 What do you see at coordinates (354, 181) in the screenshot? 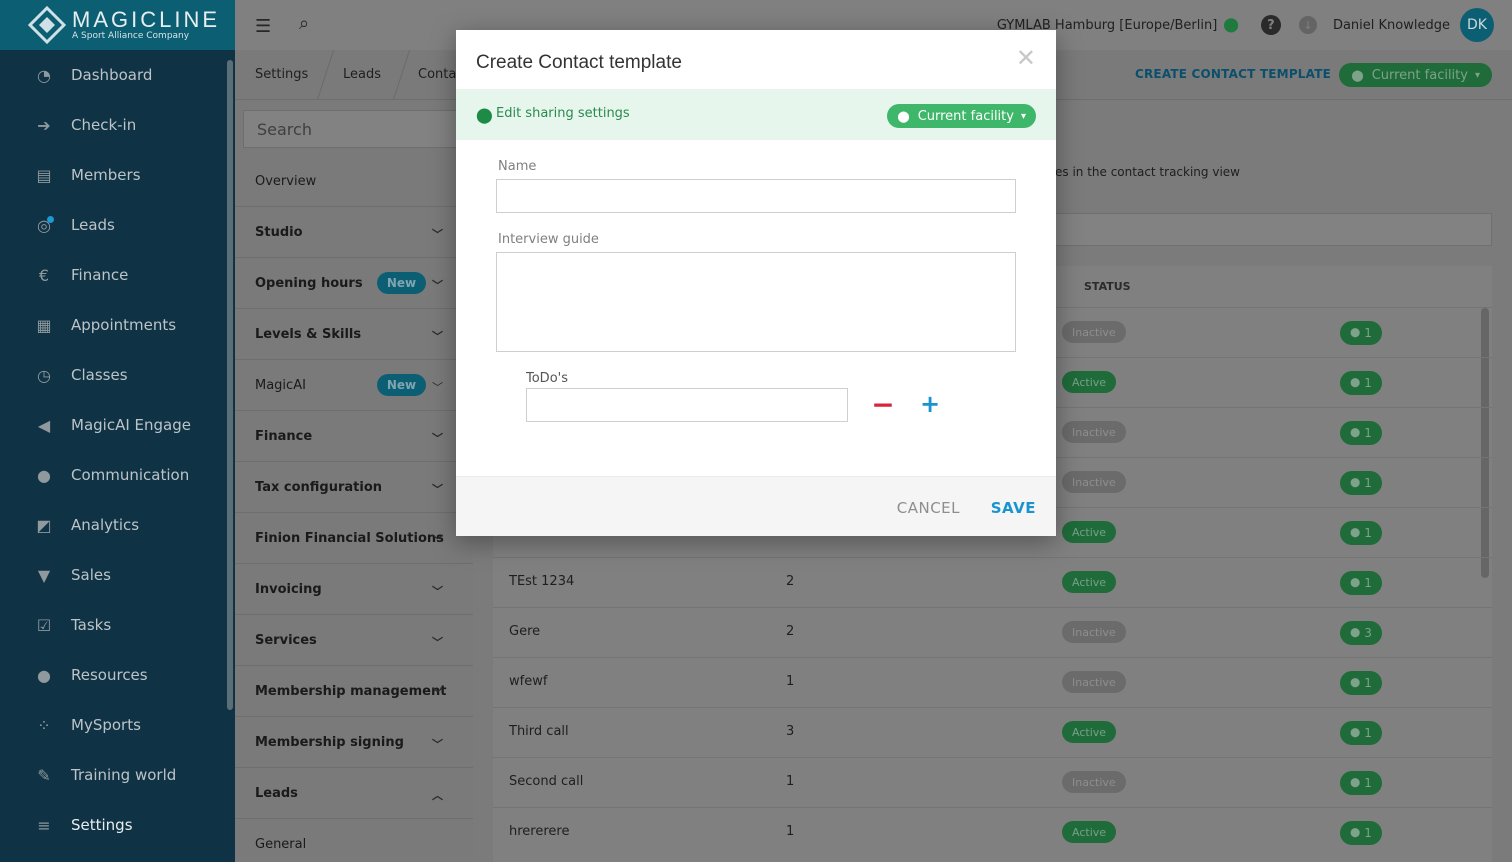
I see `settings-item-overview: Overview` at bounding box center [354, 181].